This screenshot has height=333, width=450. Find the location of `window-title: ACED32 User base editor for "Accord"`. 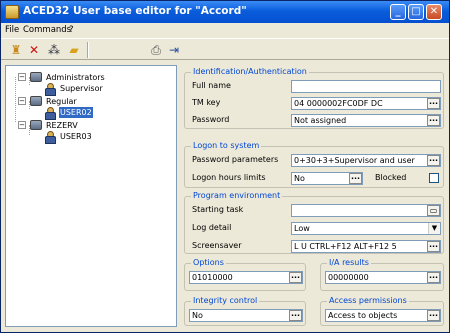

window-title: ACED32 User base editor for "Accord" is located at coordinates (135, 11).